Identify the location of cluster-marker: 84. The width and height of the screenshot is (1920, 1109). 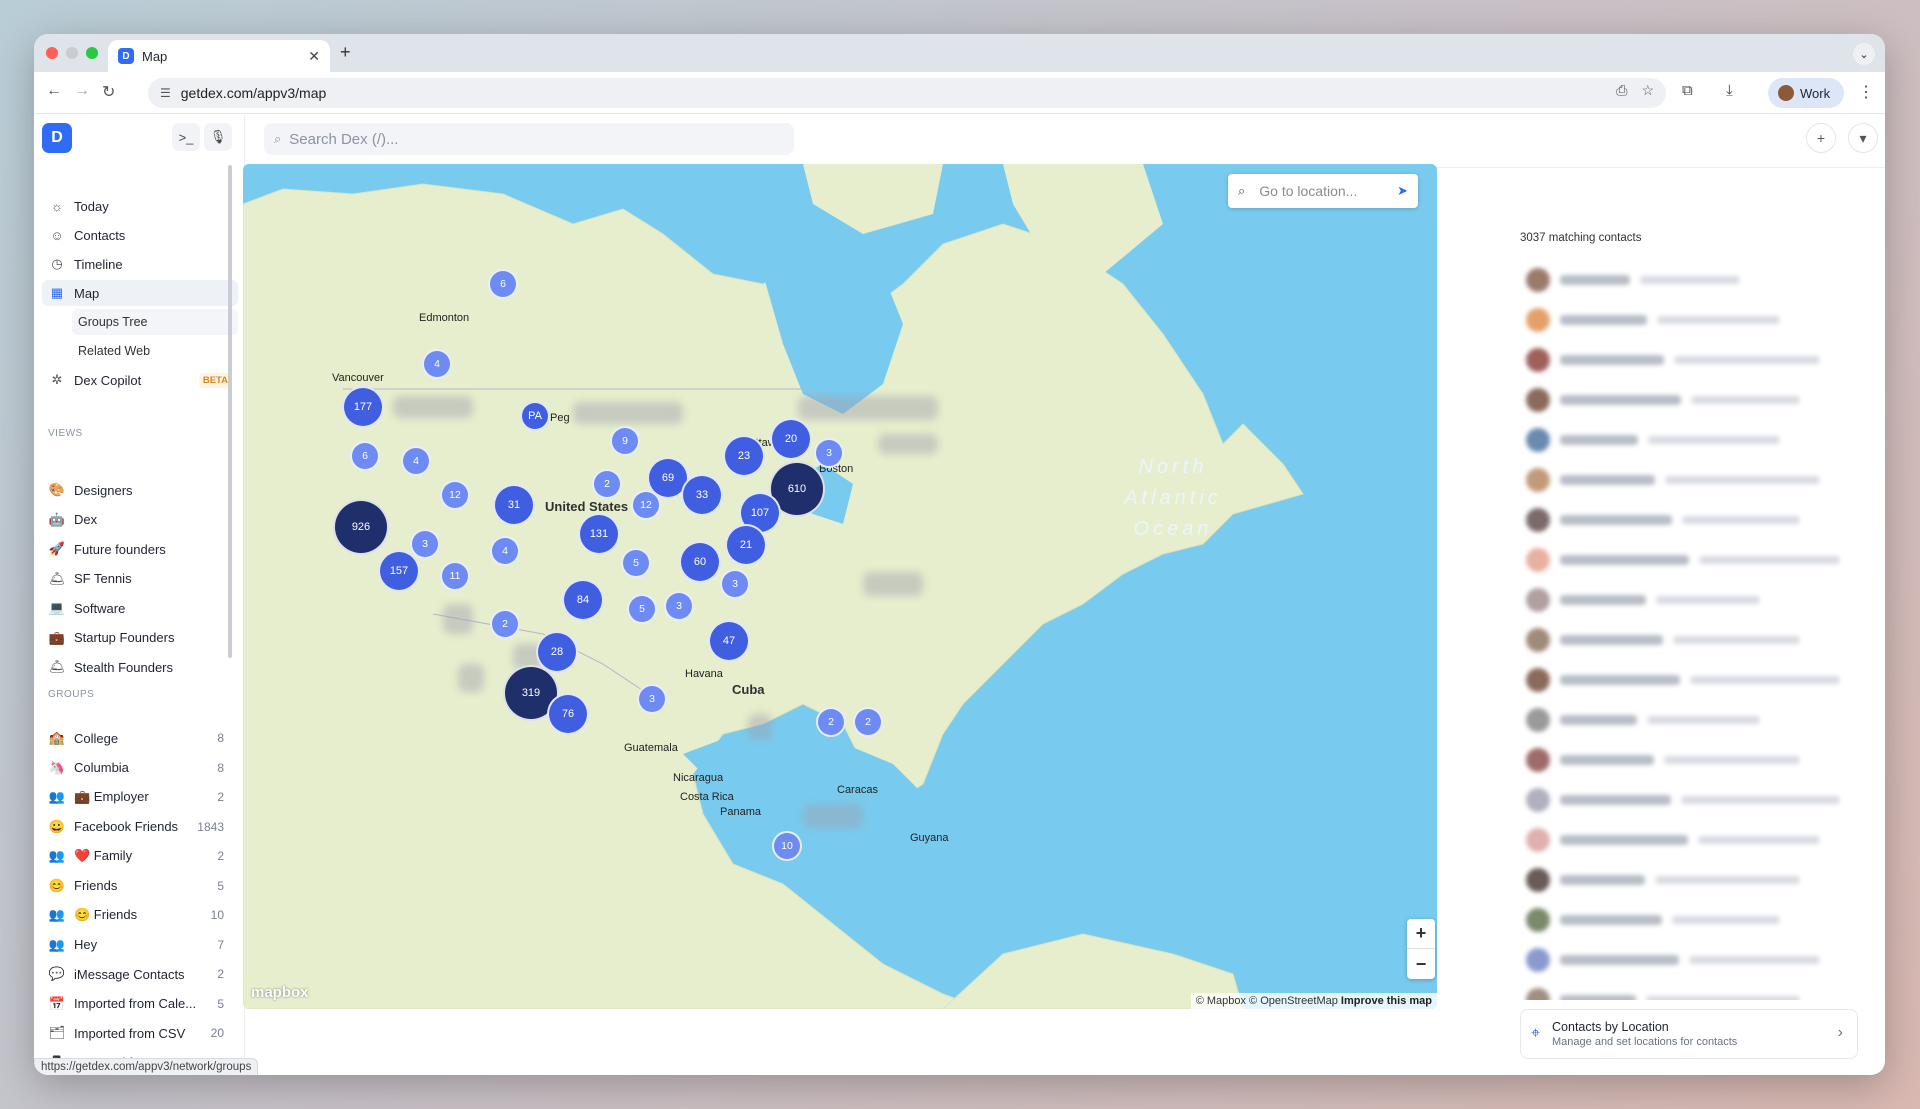
(583, 600).